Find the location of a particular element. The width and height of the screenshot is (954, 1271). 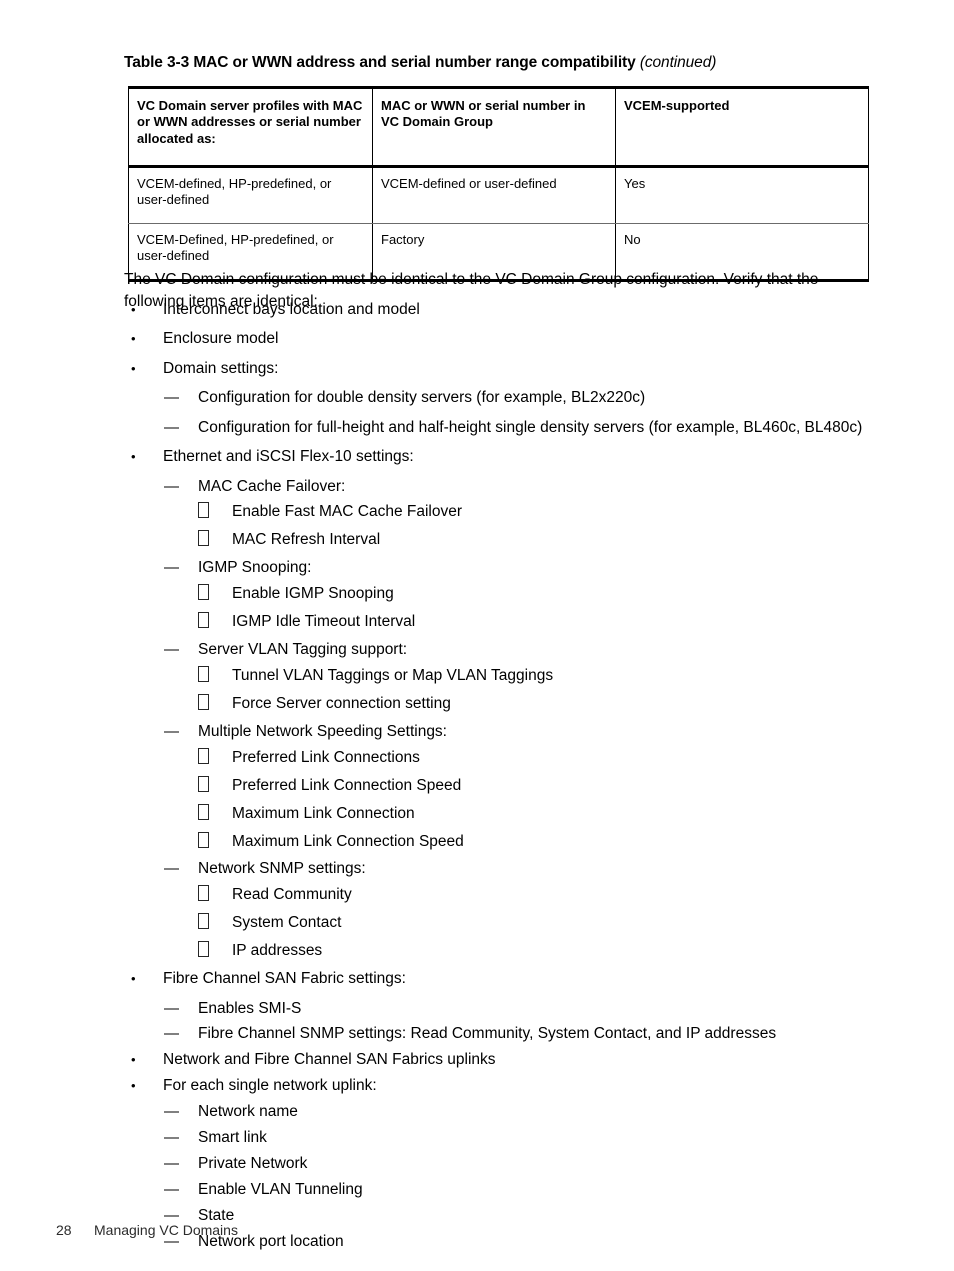

list-item-label: IP addresses is located at coordinates (277, 951).